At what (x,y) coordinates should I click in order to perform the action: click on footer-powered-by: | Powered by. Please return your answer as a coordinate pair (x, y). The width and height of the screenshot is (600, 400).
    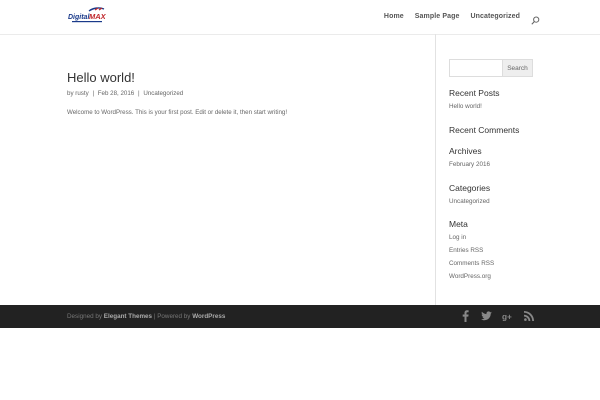
    Looking at the image, I should click on (172, 316).